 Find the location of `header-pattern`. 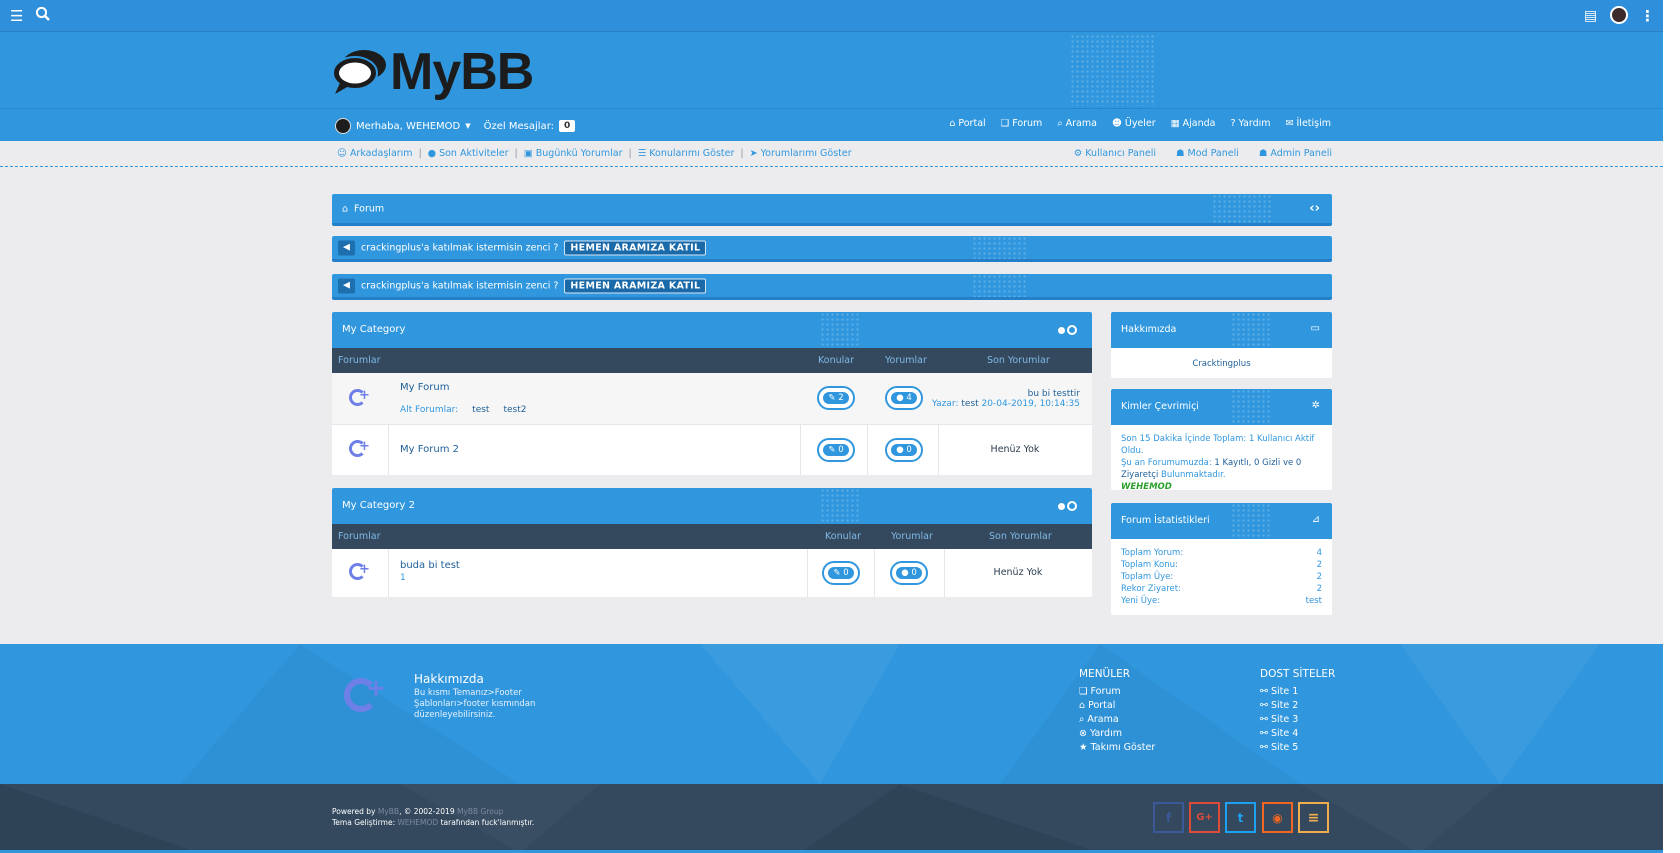

header-pattern is located at coordinates (840, 506).